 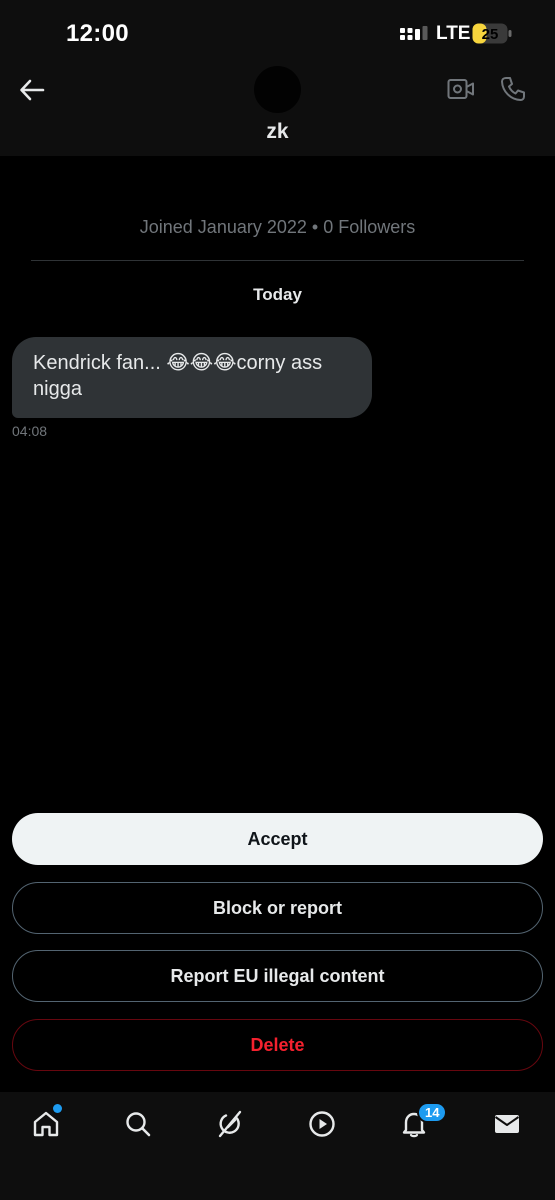 What do you see at coordinates (453, 33) in the screenshot?
I see `network-type: LTE` at bounding box center [453, 33].